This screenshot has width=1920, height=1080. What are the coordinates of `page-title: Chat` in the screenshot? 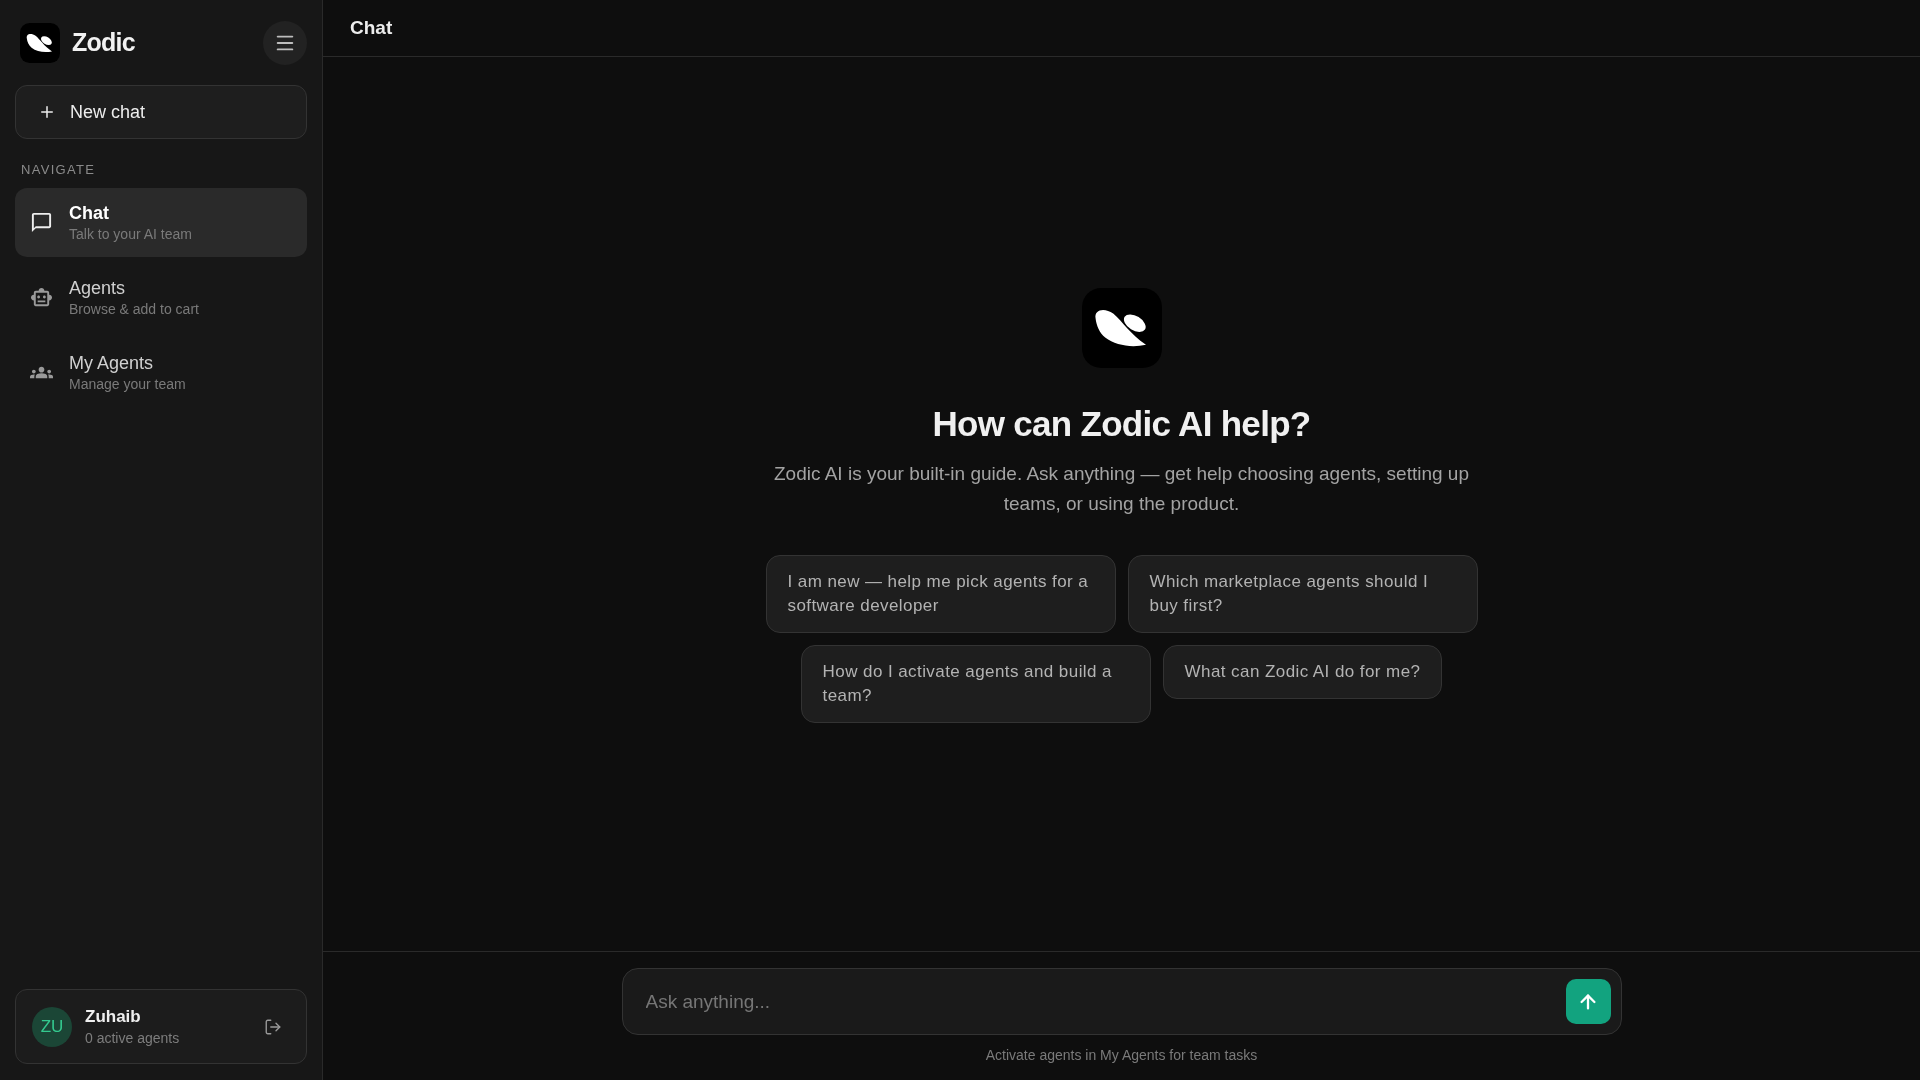 It's located at (371, 27).